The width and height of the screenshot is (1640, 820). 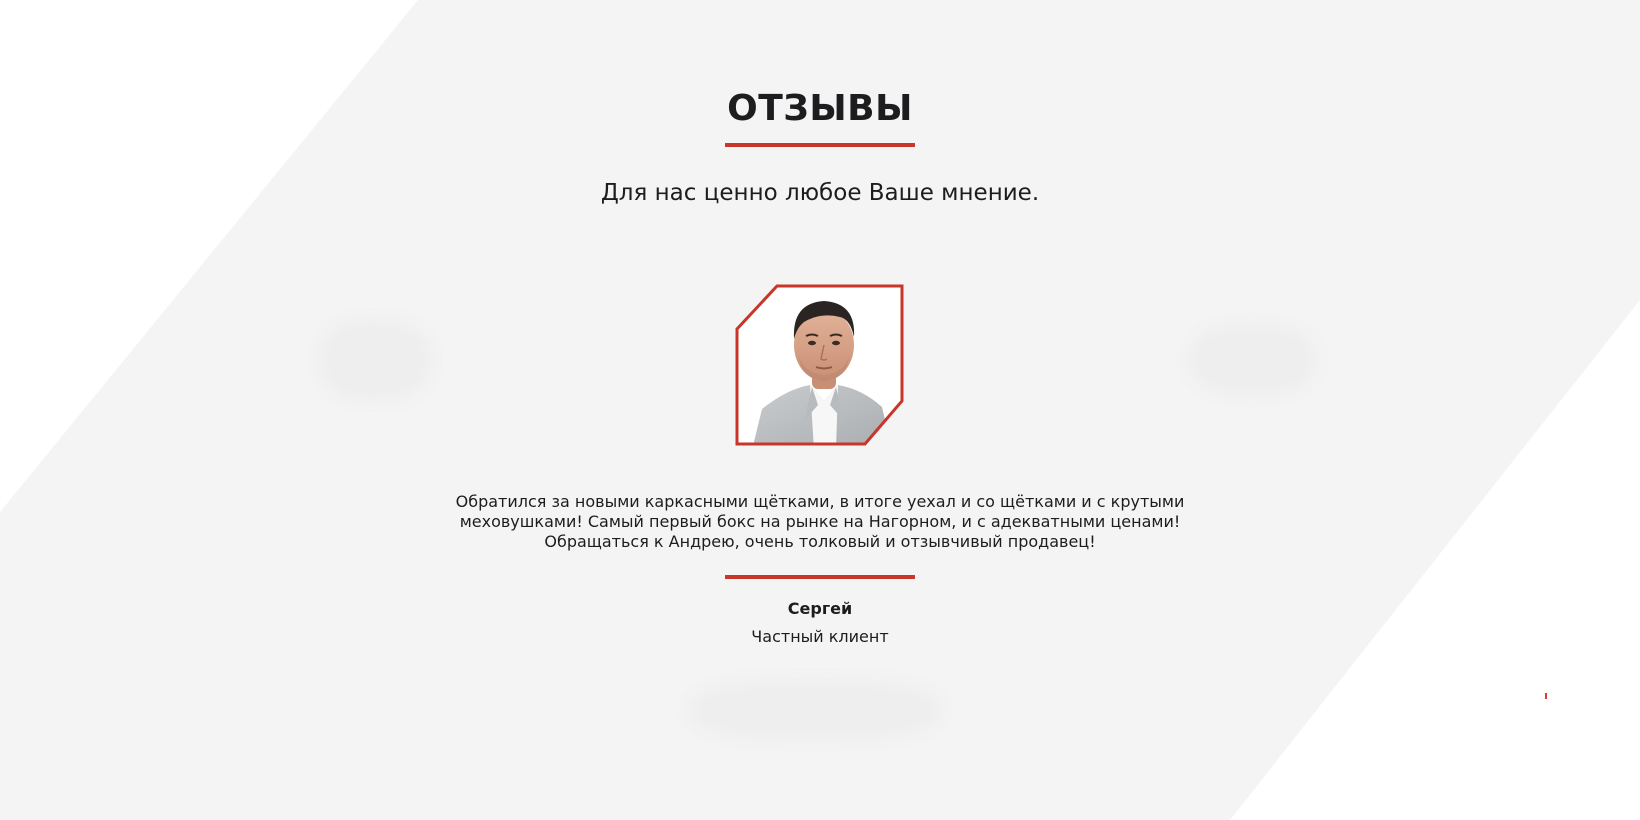 I want to click on dots-ghost, so click(x=815, y=710).